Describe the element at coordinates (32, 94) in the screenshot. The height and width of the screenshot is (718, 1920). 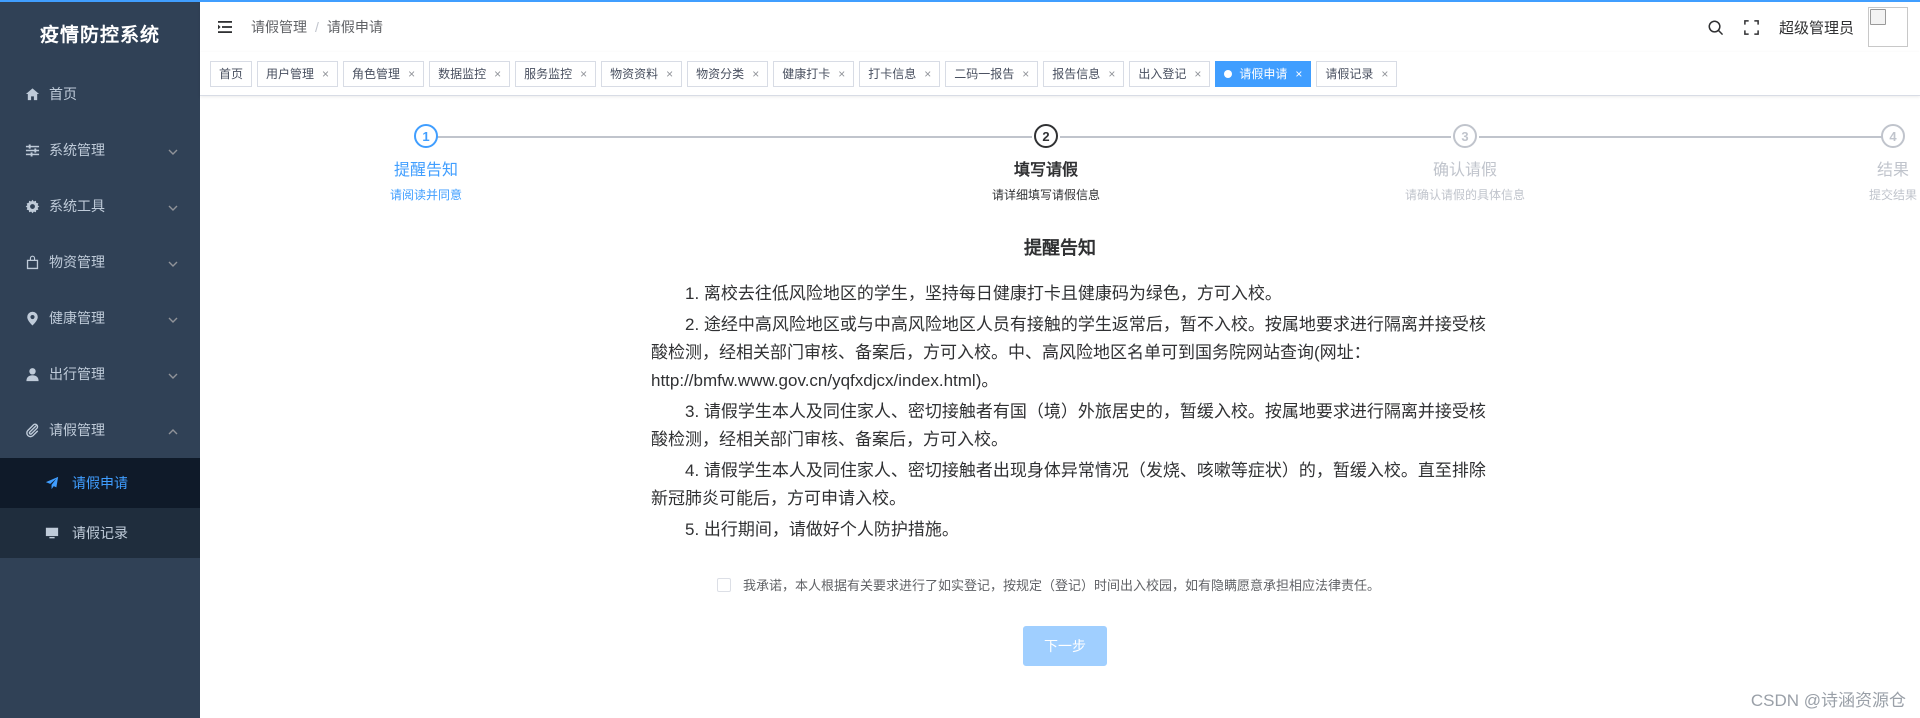
I see `home-icon` at that location.